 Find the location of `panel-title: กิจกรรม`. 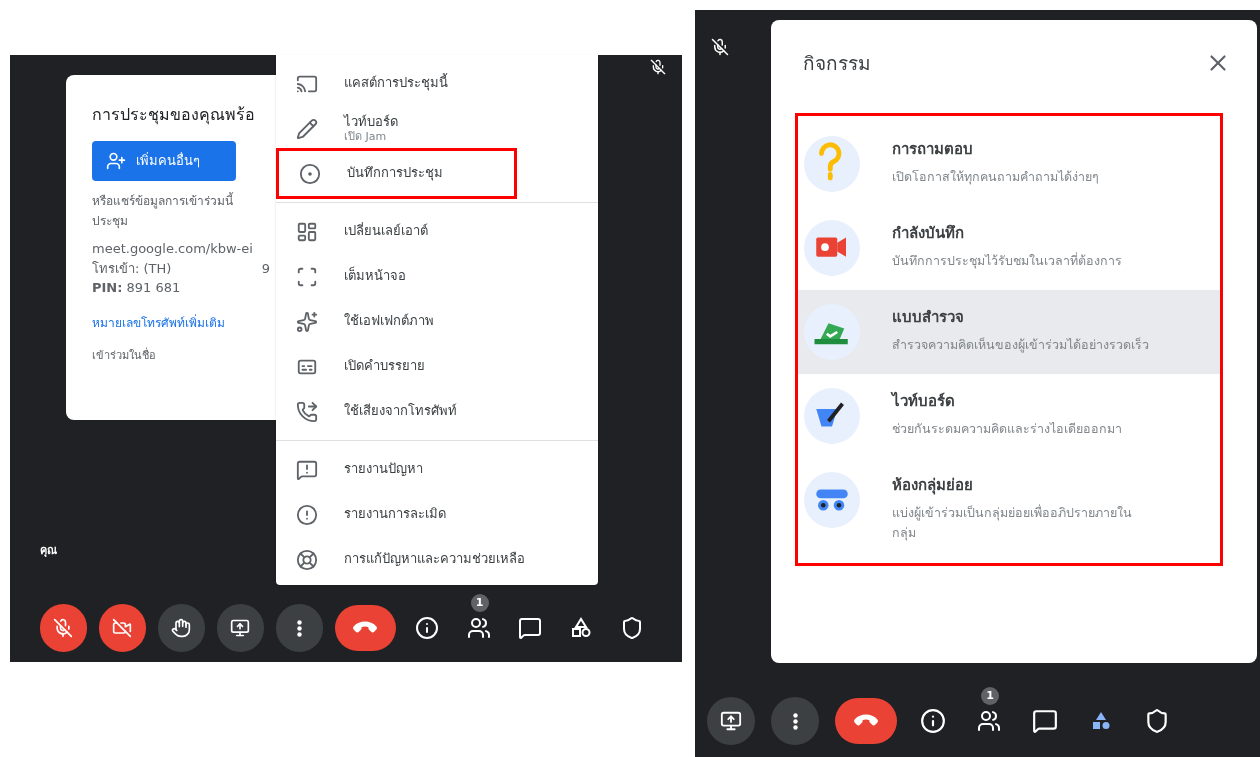

panel-title: กิจกรรม is located at coordinates (837, 63).